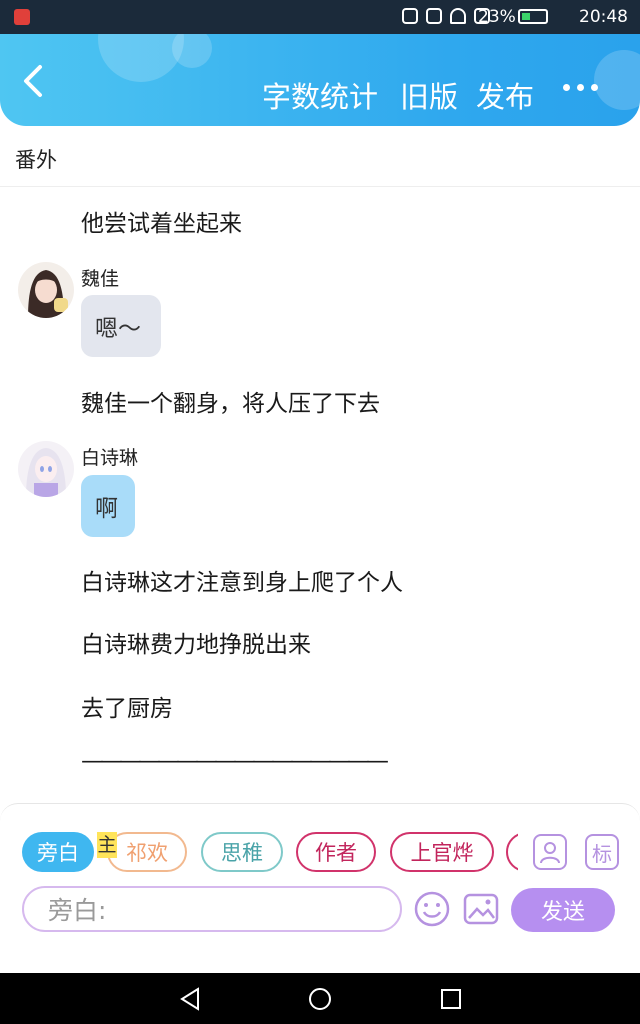  Describe the element at coordinates (533, 16) in the screenshot. I see `battery-icon` at that location.